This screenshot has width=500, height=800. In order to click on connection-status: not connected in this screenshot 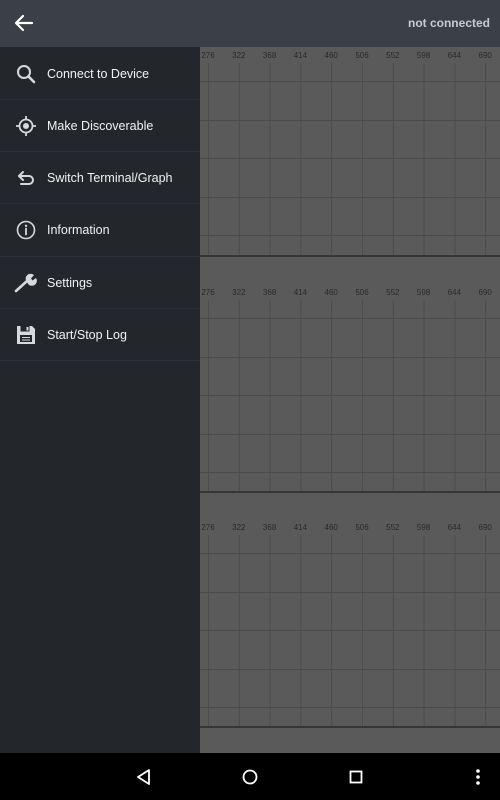, I will do `click(448, 23)`.